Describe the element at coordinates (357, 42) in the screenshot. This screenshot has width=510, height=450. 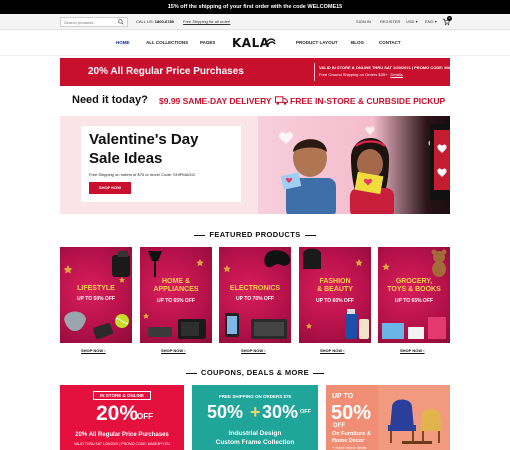
I see `nav-blog: BLOG` at that location.